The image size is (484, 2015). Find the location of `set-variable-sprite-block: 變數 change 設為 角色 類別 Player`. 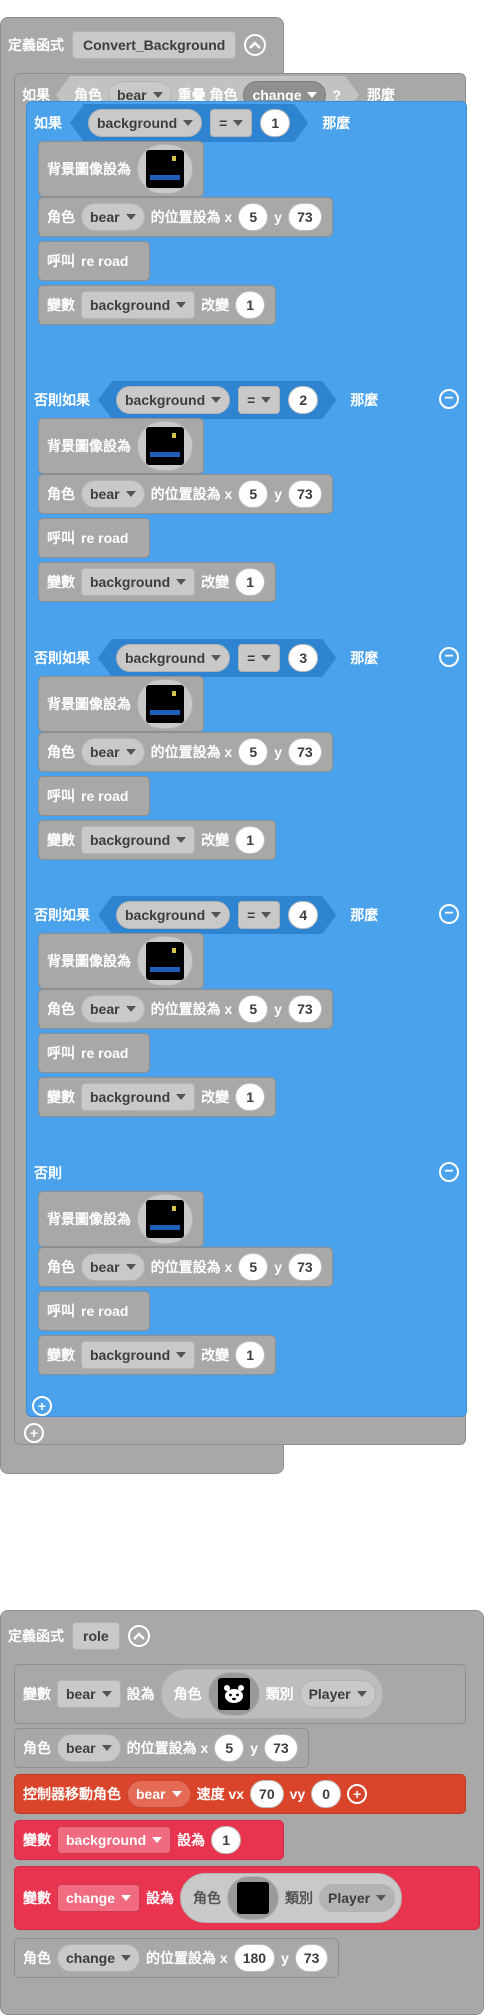

set-variable-sprite-block: 變數 change 設為 角色 類別 Player is located at coordinates (247, 1898).